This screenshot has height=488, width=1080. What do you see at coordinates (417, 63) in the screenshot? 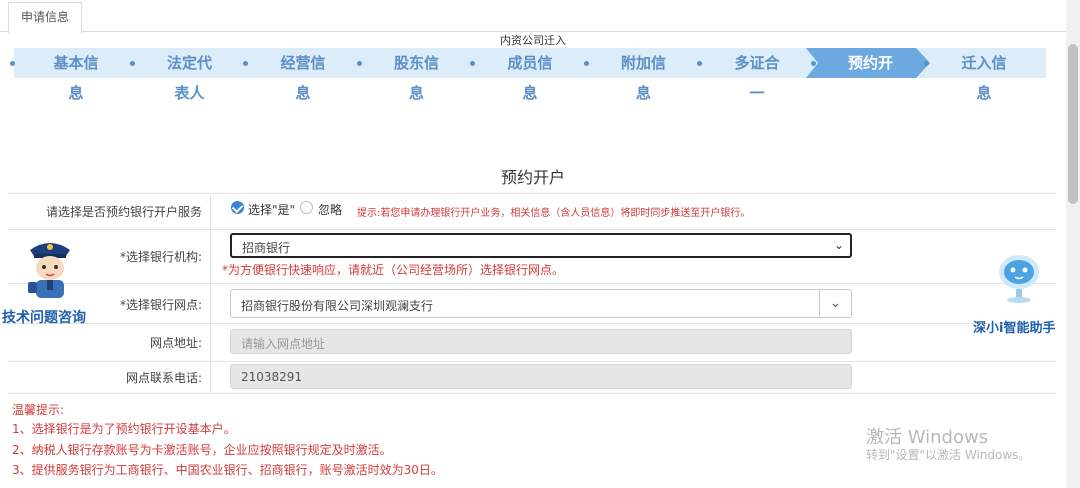
I see `step-4-label: 股东信` at bounding box center [417, 63].